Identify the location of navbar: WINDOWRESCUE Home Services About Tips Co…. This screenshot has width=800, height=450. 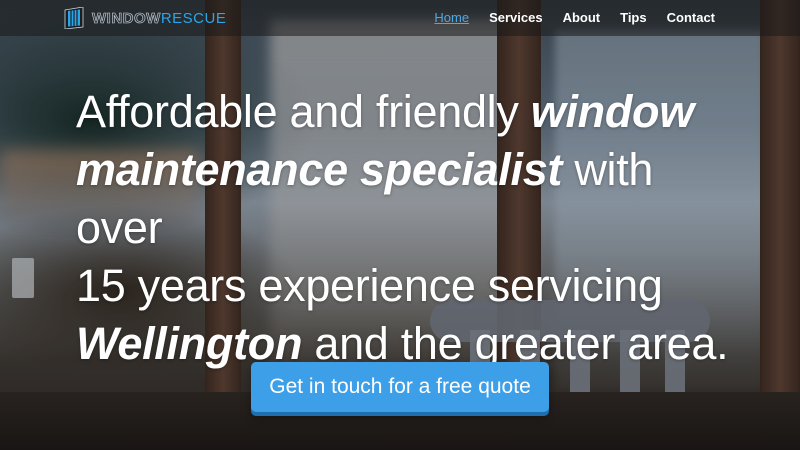
(400, 18).